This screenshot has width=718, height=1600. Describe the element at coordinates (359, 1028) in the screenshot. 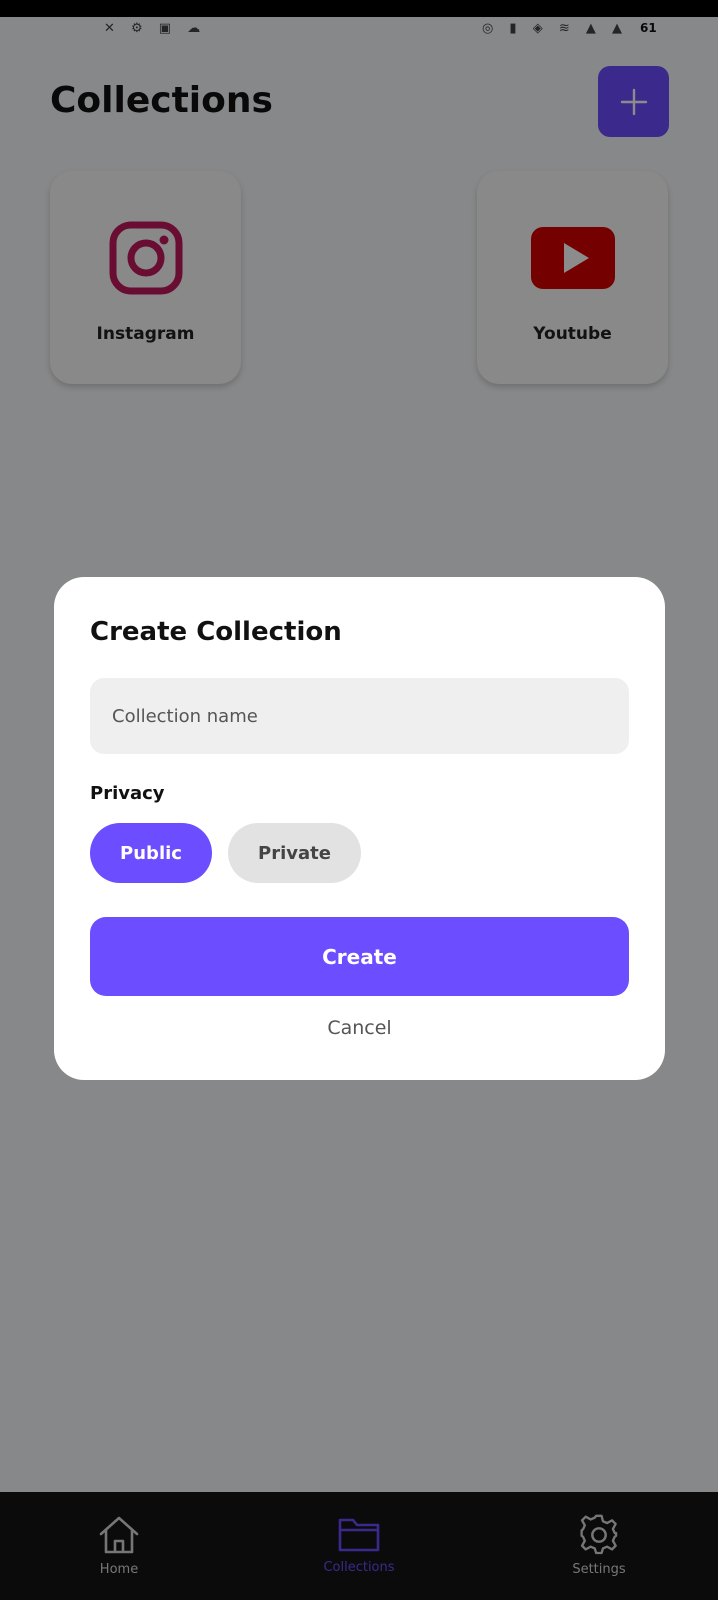

I see `cancel-button: Cancel` at that location.